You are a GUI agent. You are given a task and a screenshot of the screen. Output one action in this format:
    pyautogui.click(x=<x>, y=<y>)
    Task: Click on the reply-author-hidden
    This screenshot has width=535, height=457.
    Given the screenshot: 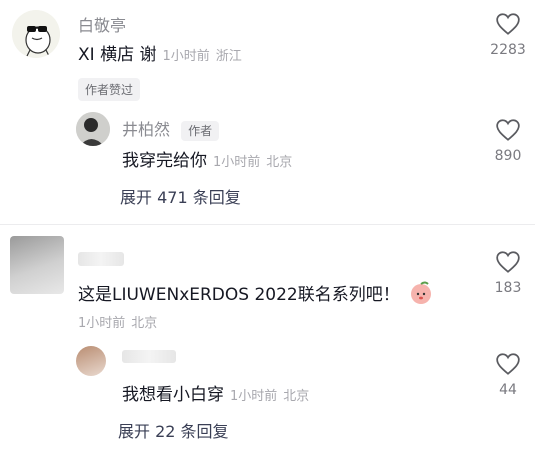 What is the action you would take?
    pyautogui.click(x=149, y=356)
    